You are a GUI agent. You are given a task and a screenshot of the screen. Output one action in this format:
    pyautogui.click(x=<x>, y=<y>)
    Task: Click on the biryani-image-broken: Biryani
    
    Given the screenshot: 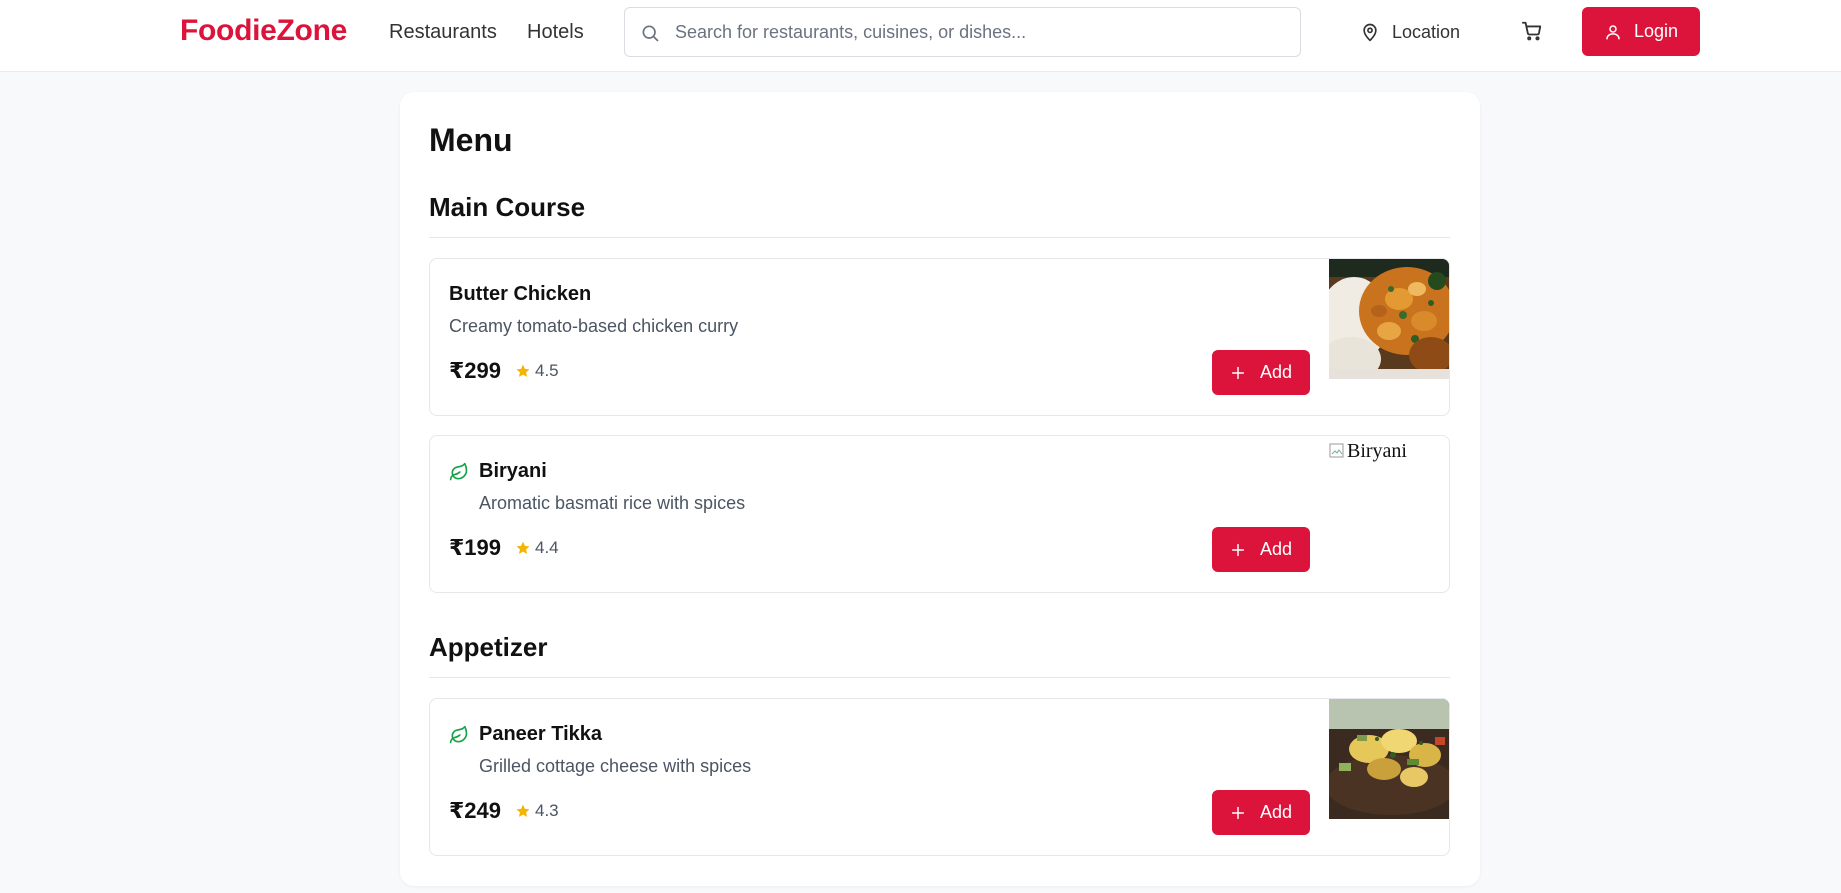 What is the action you would take?
    pyautogui.click(x=1389, y=451)
    